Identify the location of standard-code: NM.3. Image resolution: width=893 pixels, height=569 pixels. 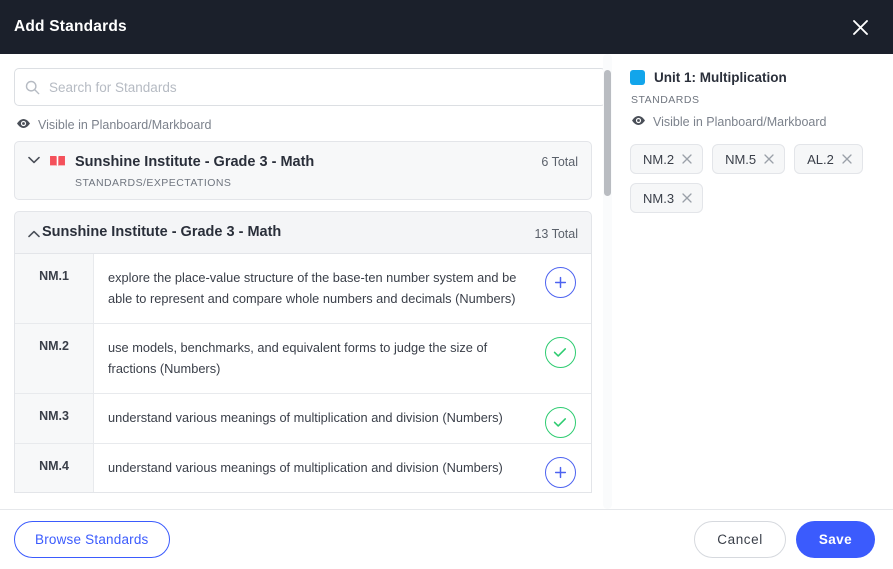
(54, 418).